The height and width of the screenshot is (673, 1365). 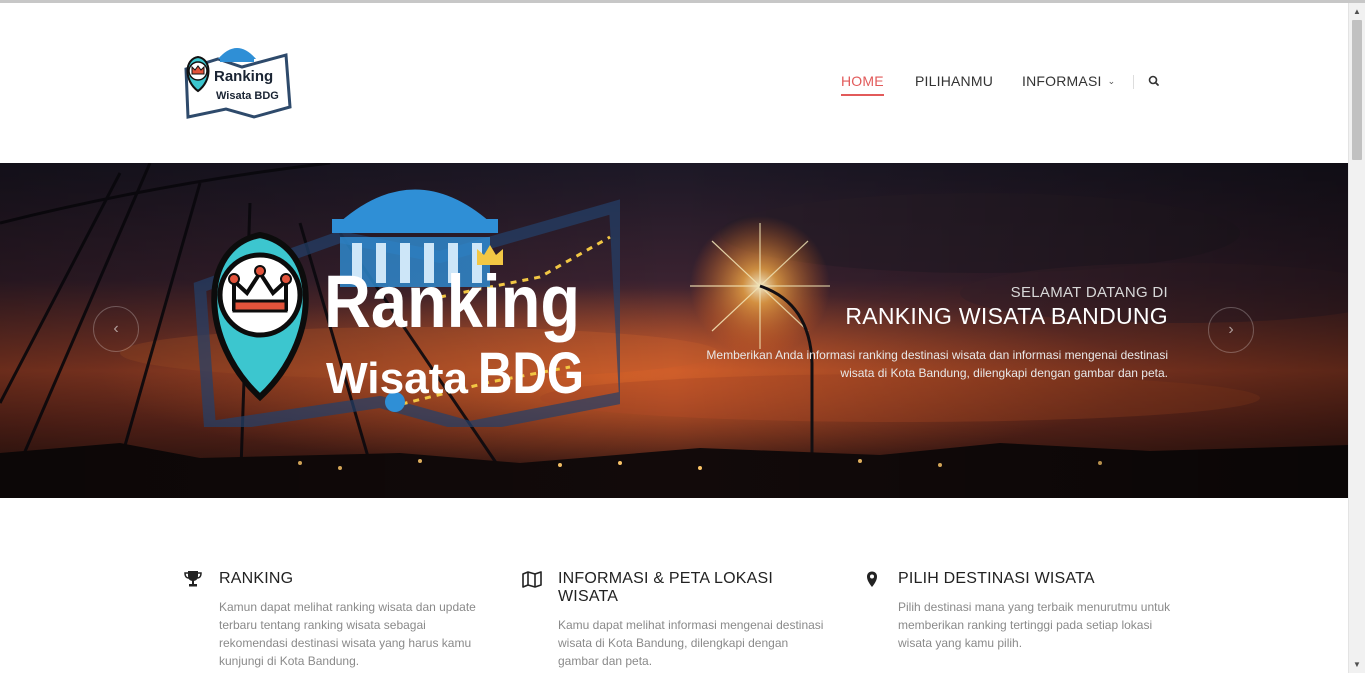 I want to click on scroll-down-arrow-icon: ▼, so click(x=1357, y=664).